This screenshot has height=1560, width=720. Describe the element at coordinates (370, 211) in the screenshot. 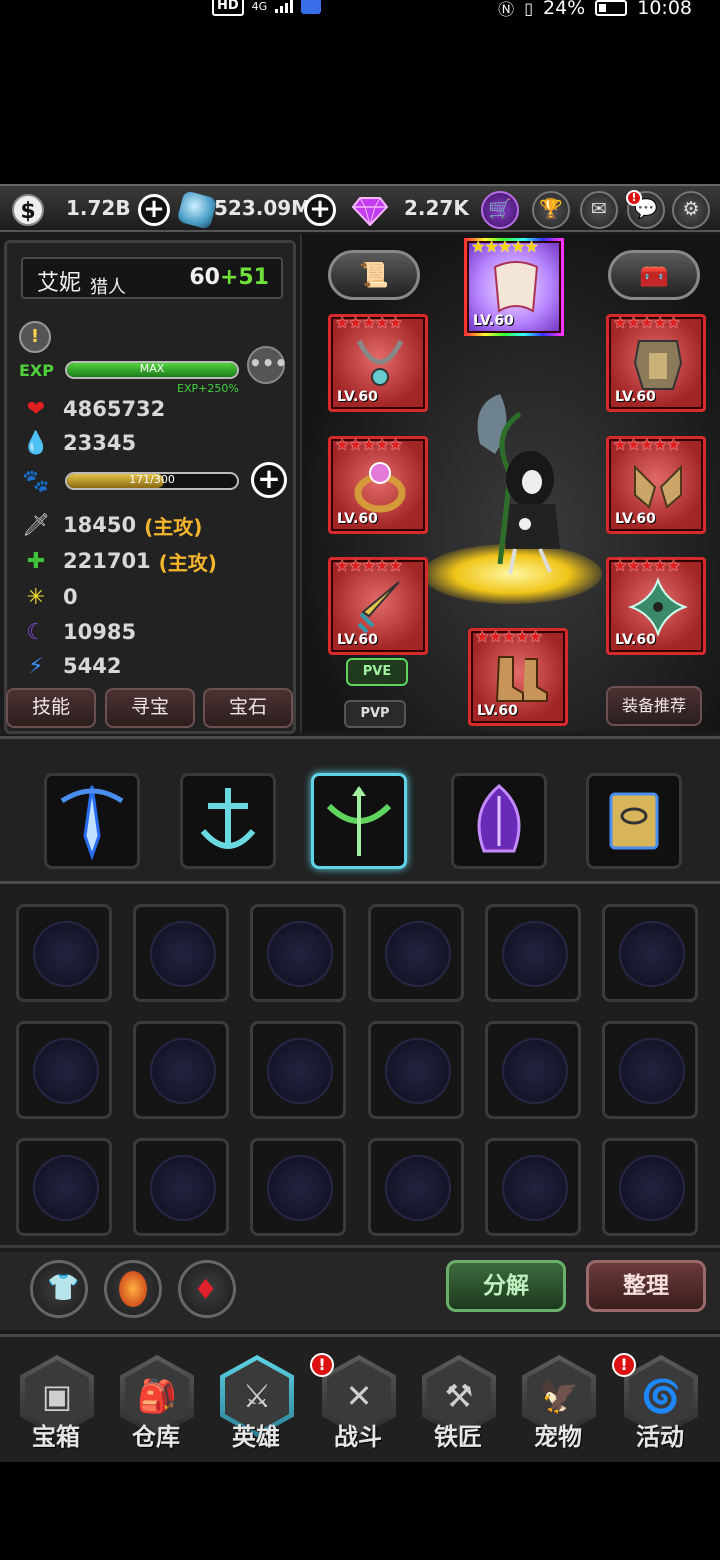

I see `gem-icon` at that location.